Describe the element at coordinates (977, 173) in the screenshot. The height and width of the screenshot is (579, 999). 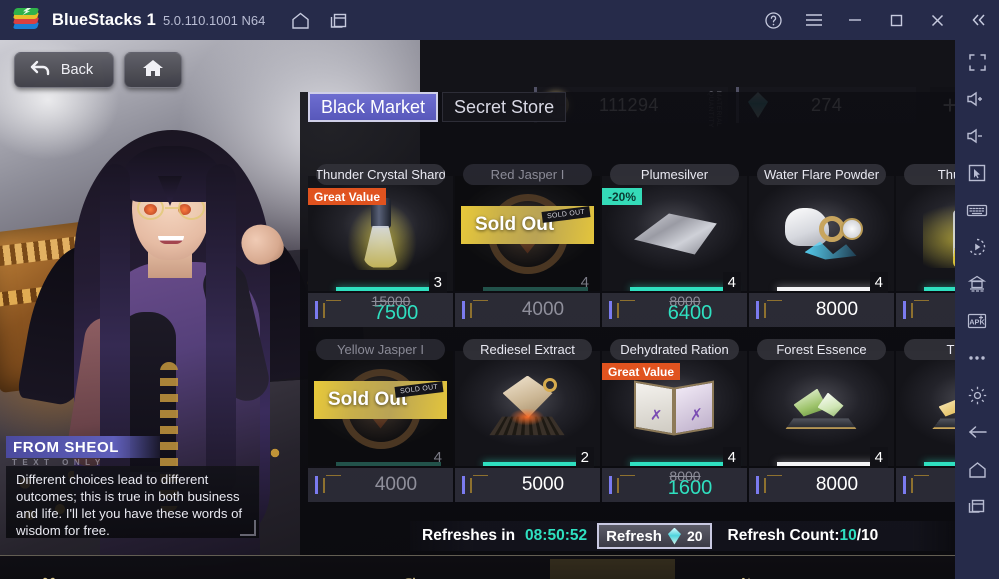
I see `cursor-icon` at that location.